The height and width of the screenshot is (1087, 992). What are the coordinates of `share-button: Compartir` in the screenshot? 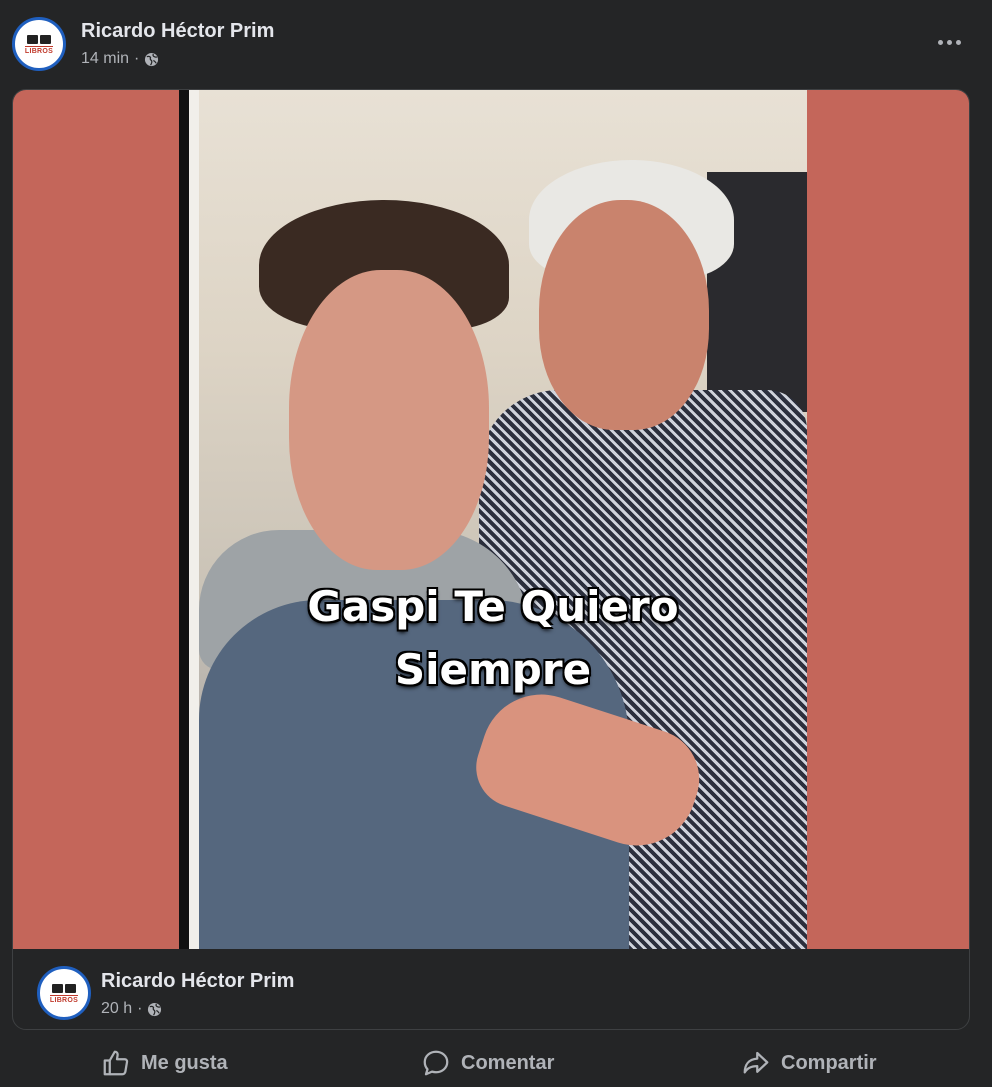 It's located at (809, 1063).